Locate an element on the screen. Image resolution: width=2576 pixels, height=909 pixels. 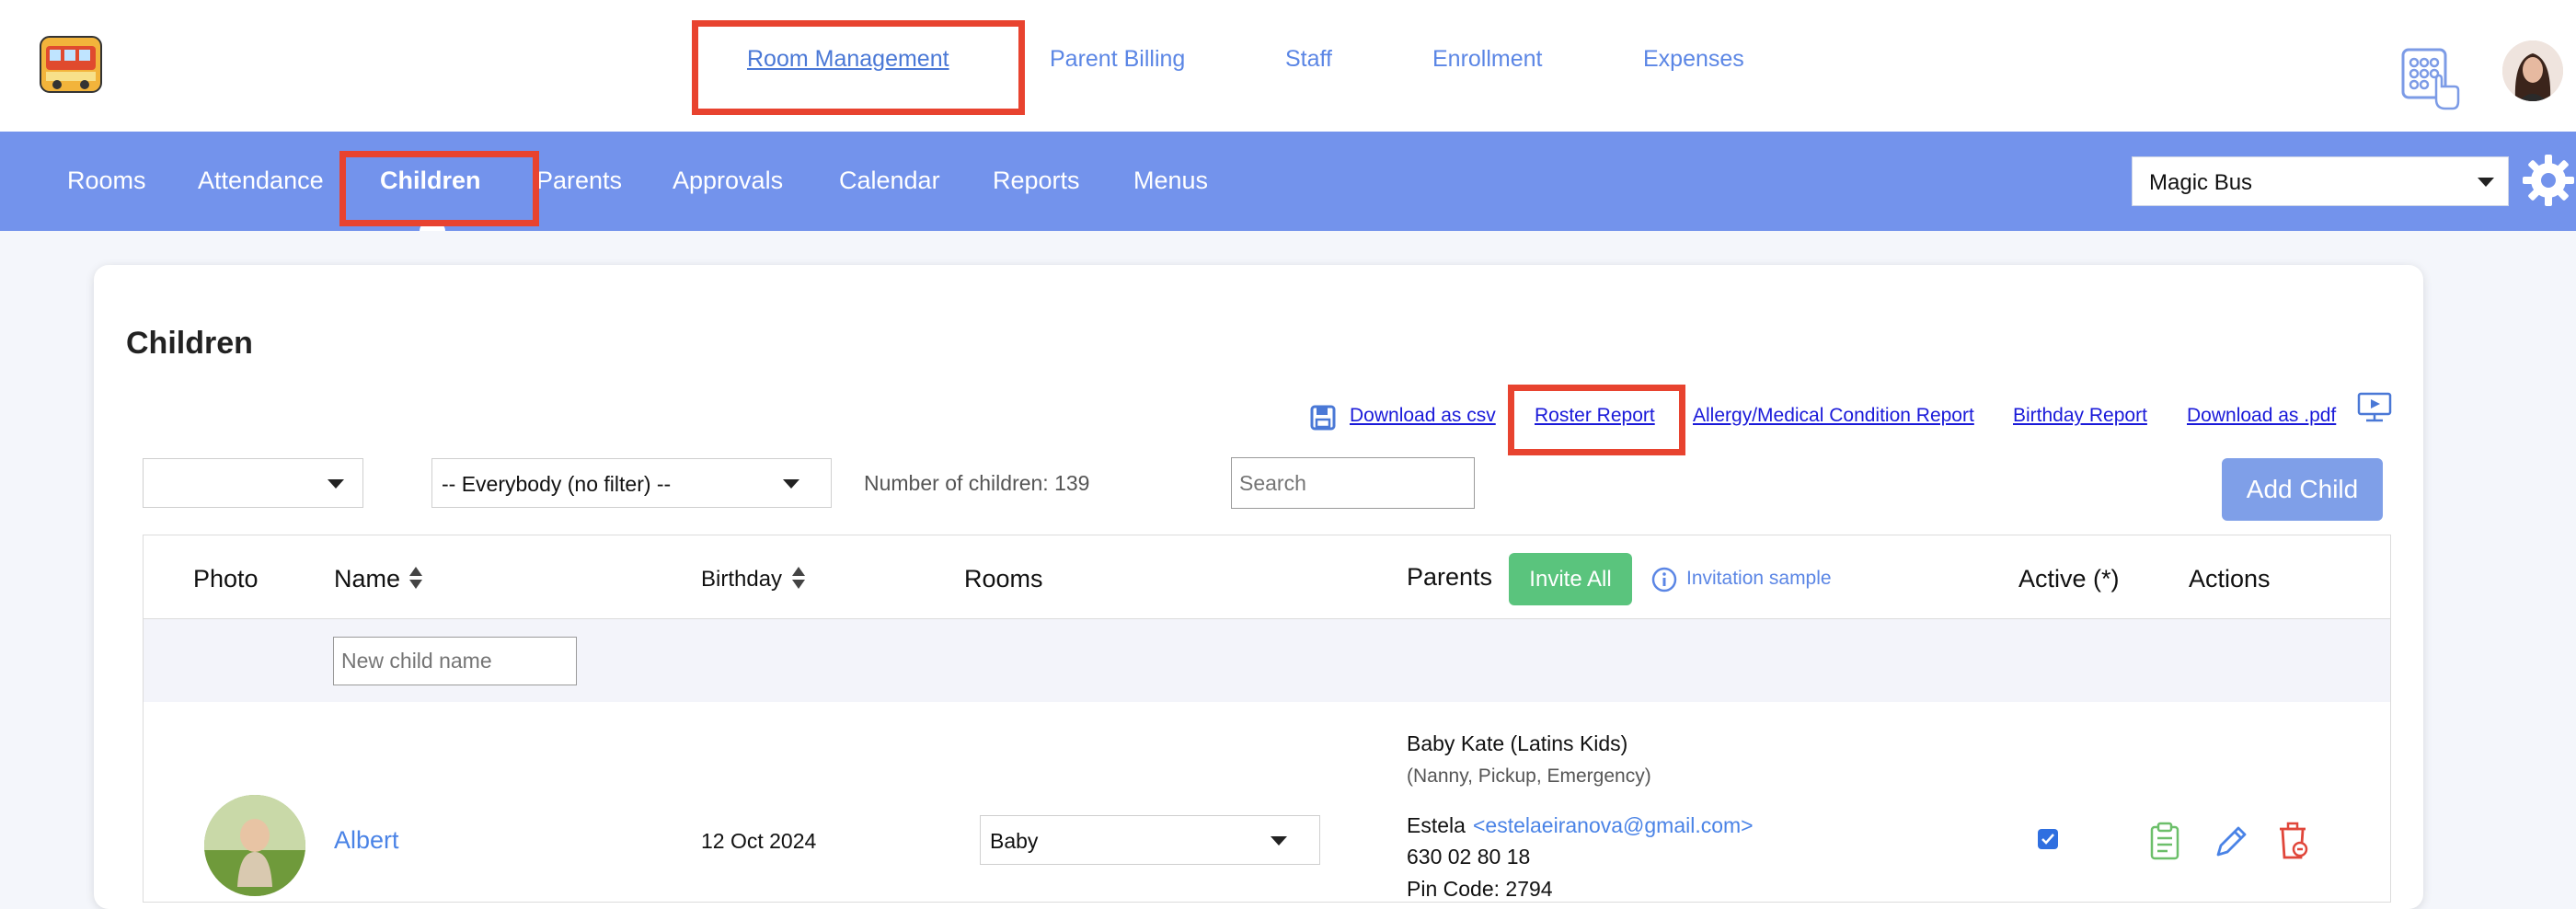
top-nav-staff: Staff is located at coordinates (1308, 59).